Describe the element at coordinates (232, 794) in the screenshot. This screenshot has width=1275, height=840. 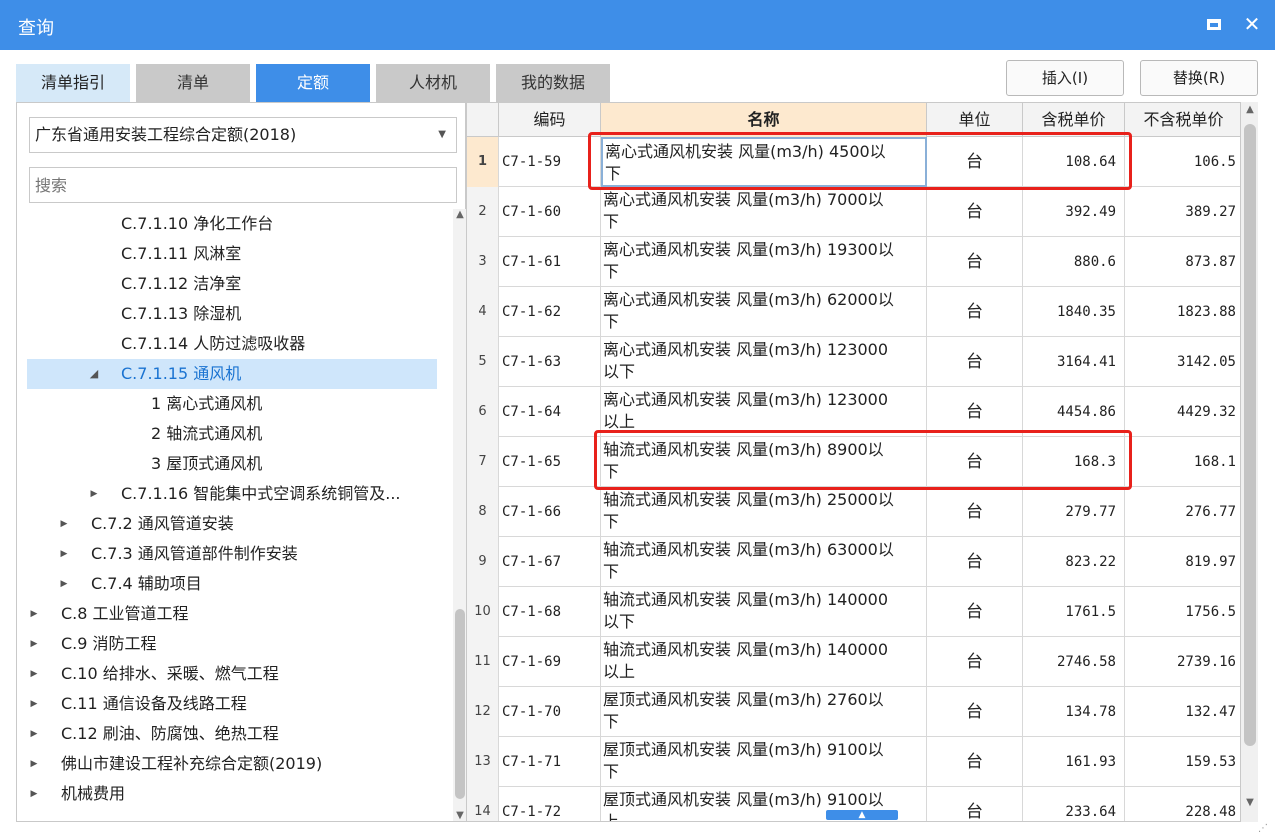
I see `tree-item: ▶ 机械费用` at that location.